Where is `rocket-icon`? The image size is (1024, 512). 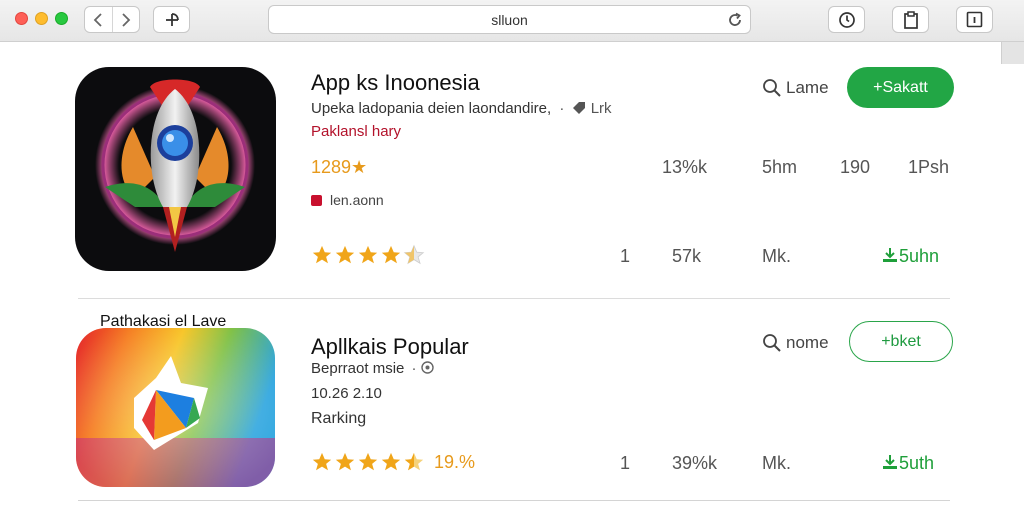
rocket-icon is located at coordinates (175, 165).